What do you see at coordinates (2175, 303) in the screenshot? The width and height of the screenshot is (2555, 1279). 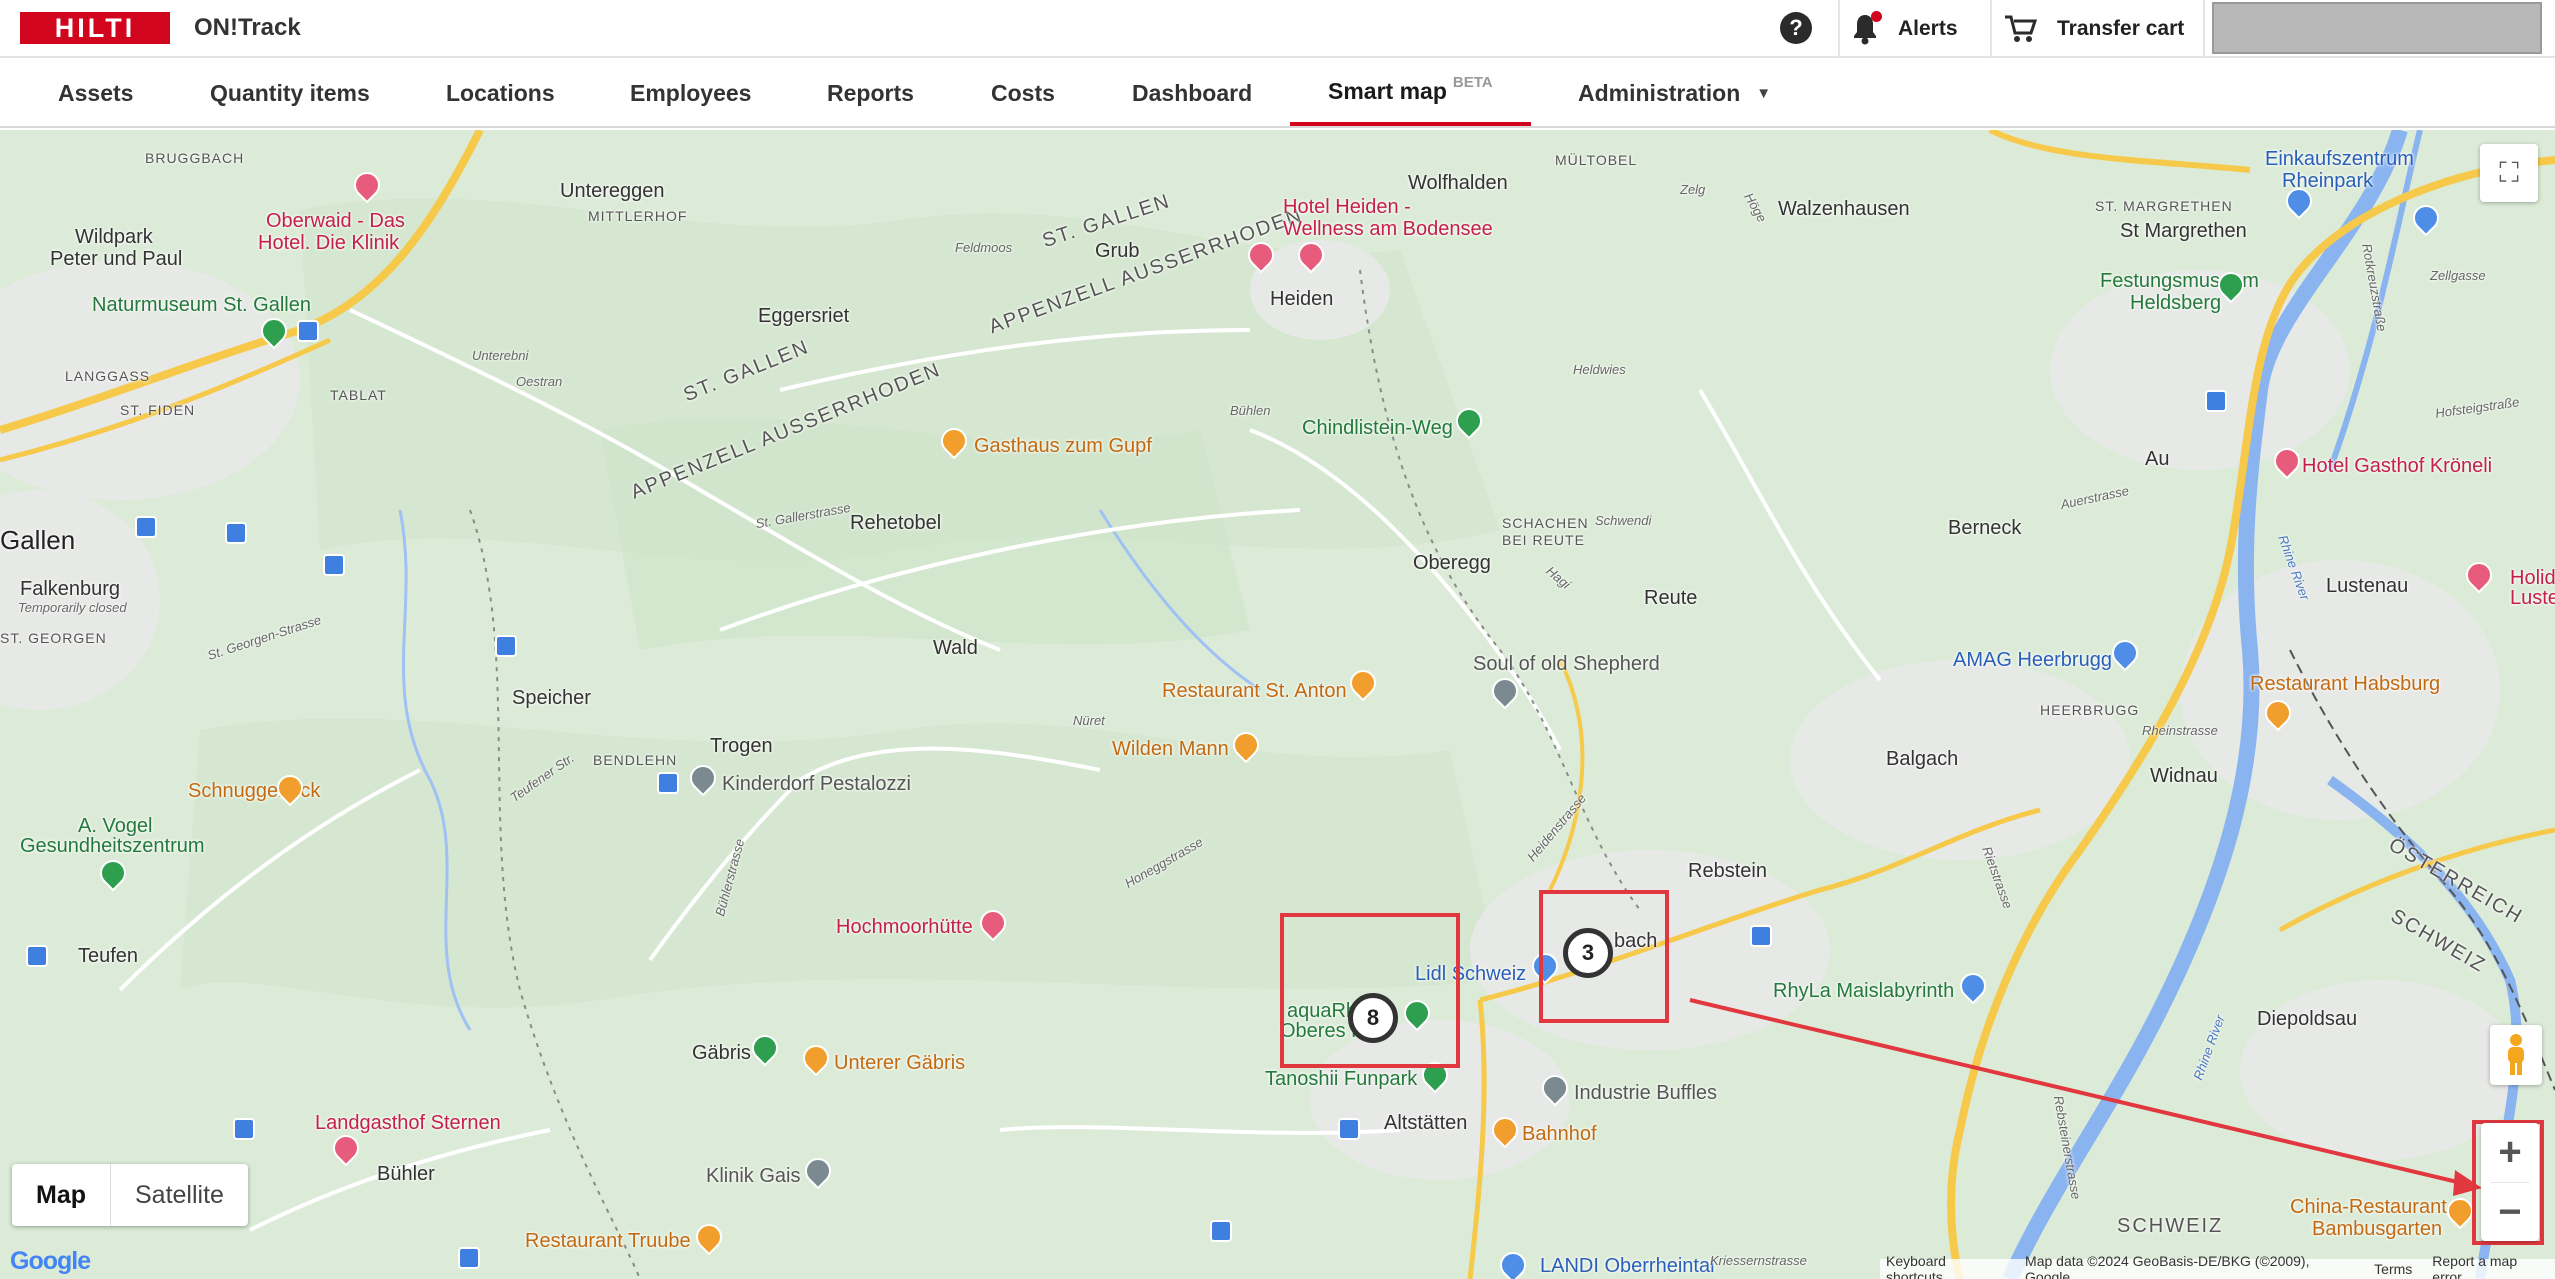 I see `poi-label: Heldsberg` at bounding box center [2175, 303].